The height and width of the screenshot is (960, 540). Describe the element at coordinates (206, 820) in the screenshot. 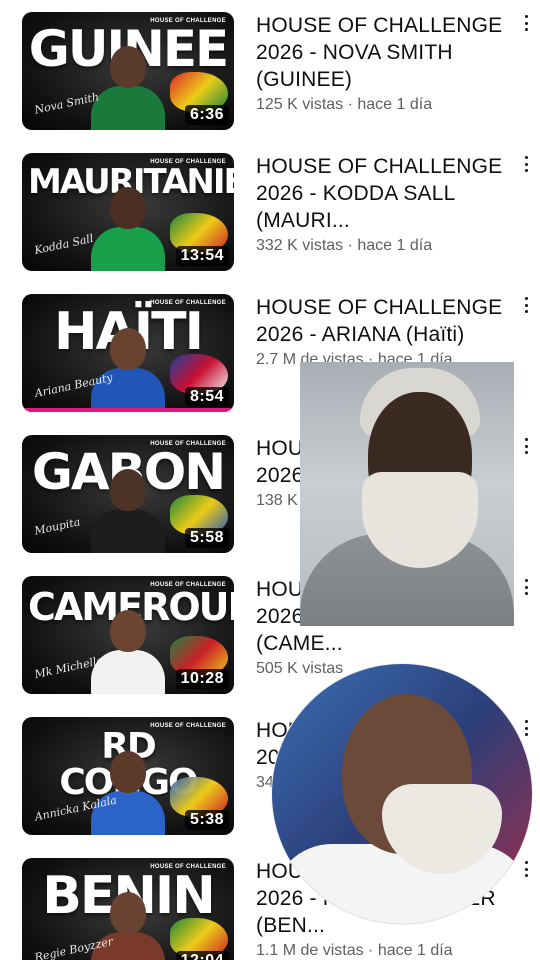

I see `video-duration: 5:38` at that location.